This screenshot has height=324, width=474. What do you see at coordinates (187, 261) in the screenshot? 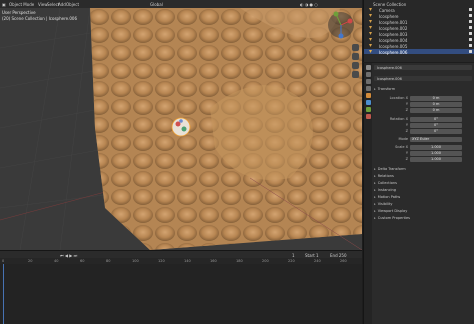
I see `tick: 140` at bounding box center [187, 261].